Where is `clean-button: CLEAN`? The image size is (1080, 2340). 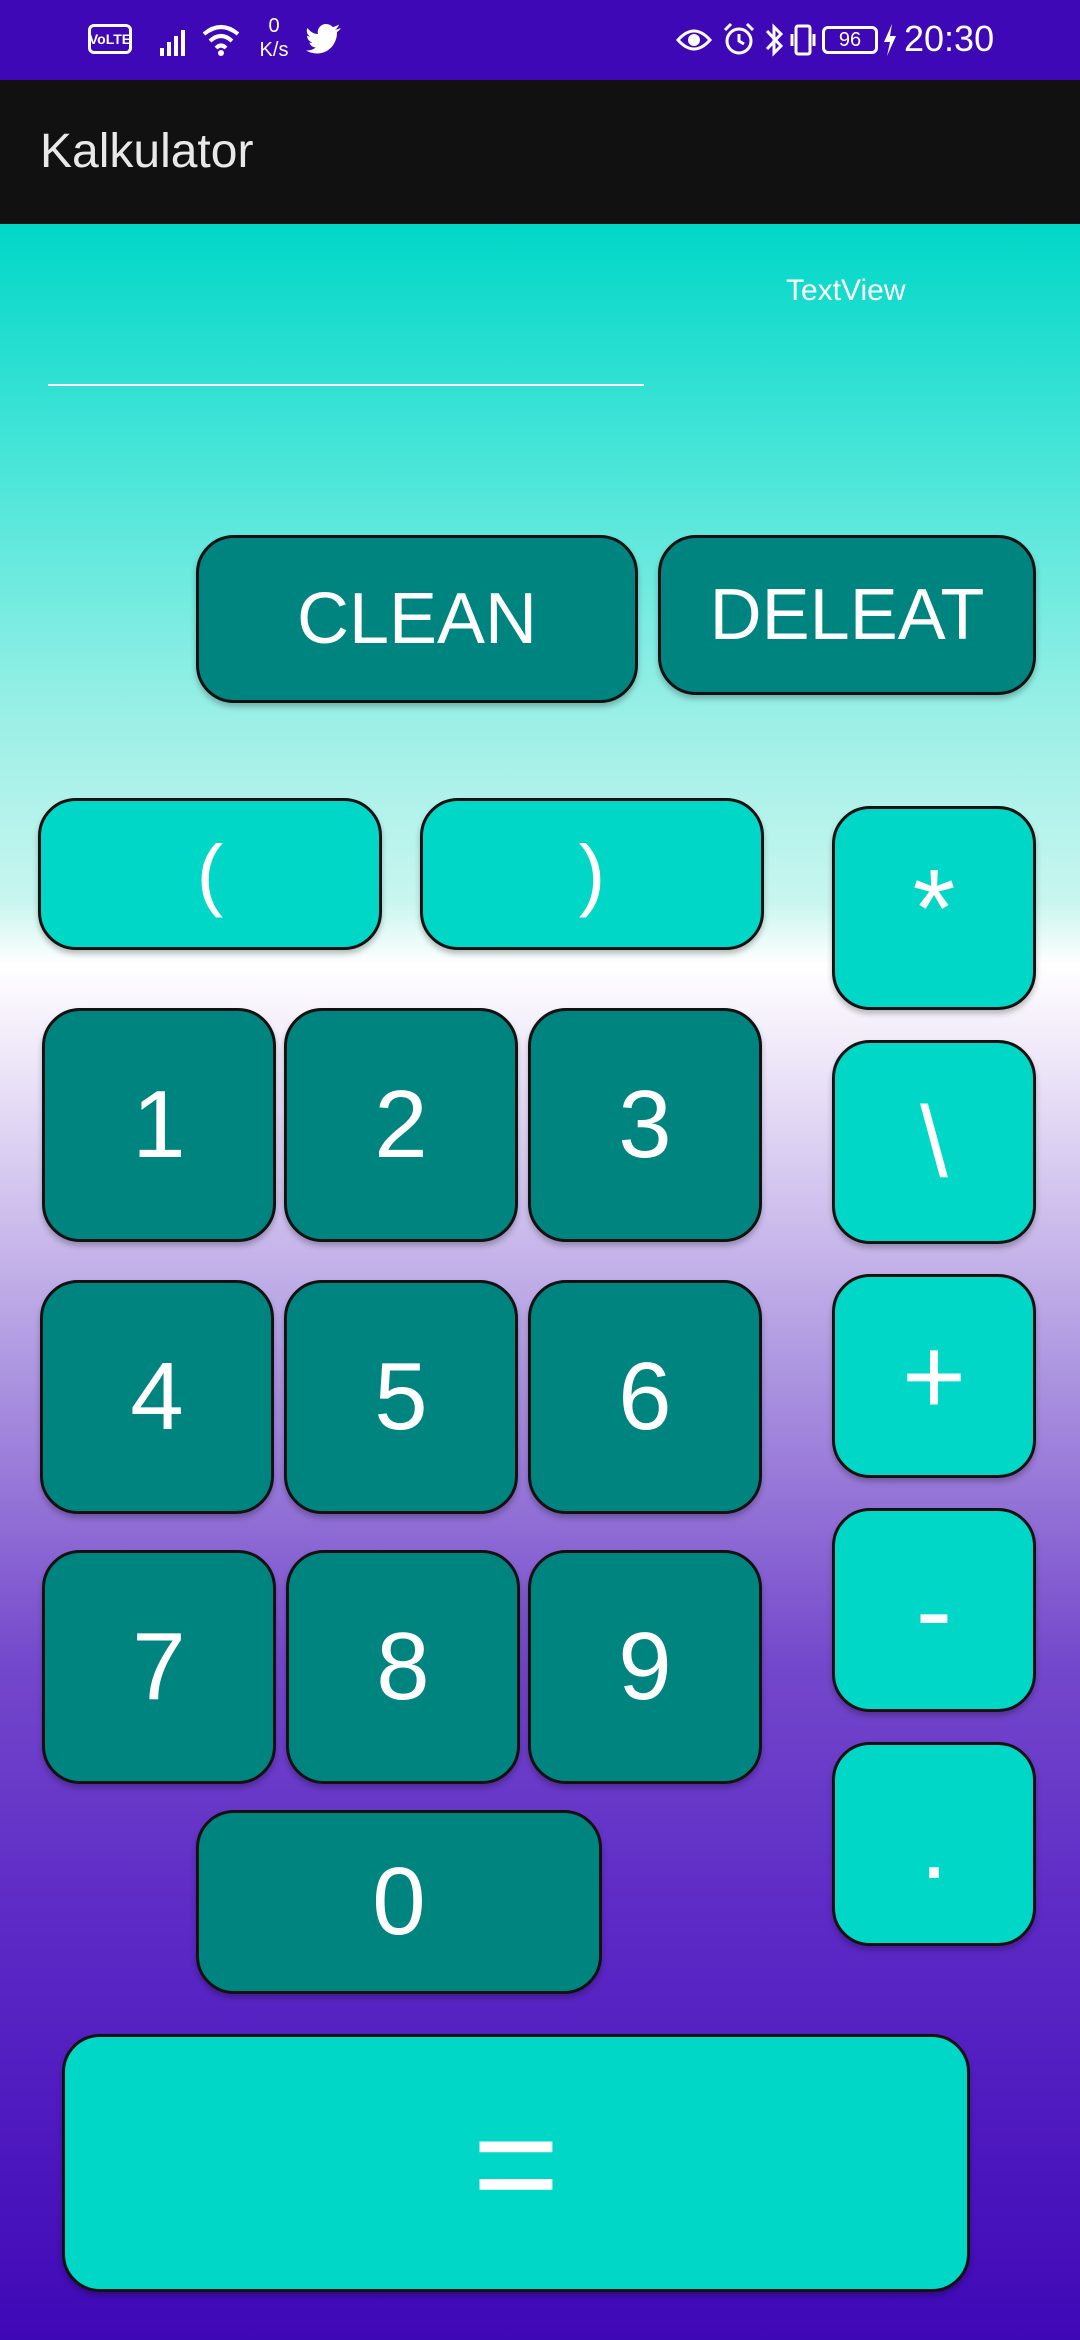 clean-button: CLEAN is located at coordinates (417, 619).